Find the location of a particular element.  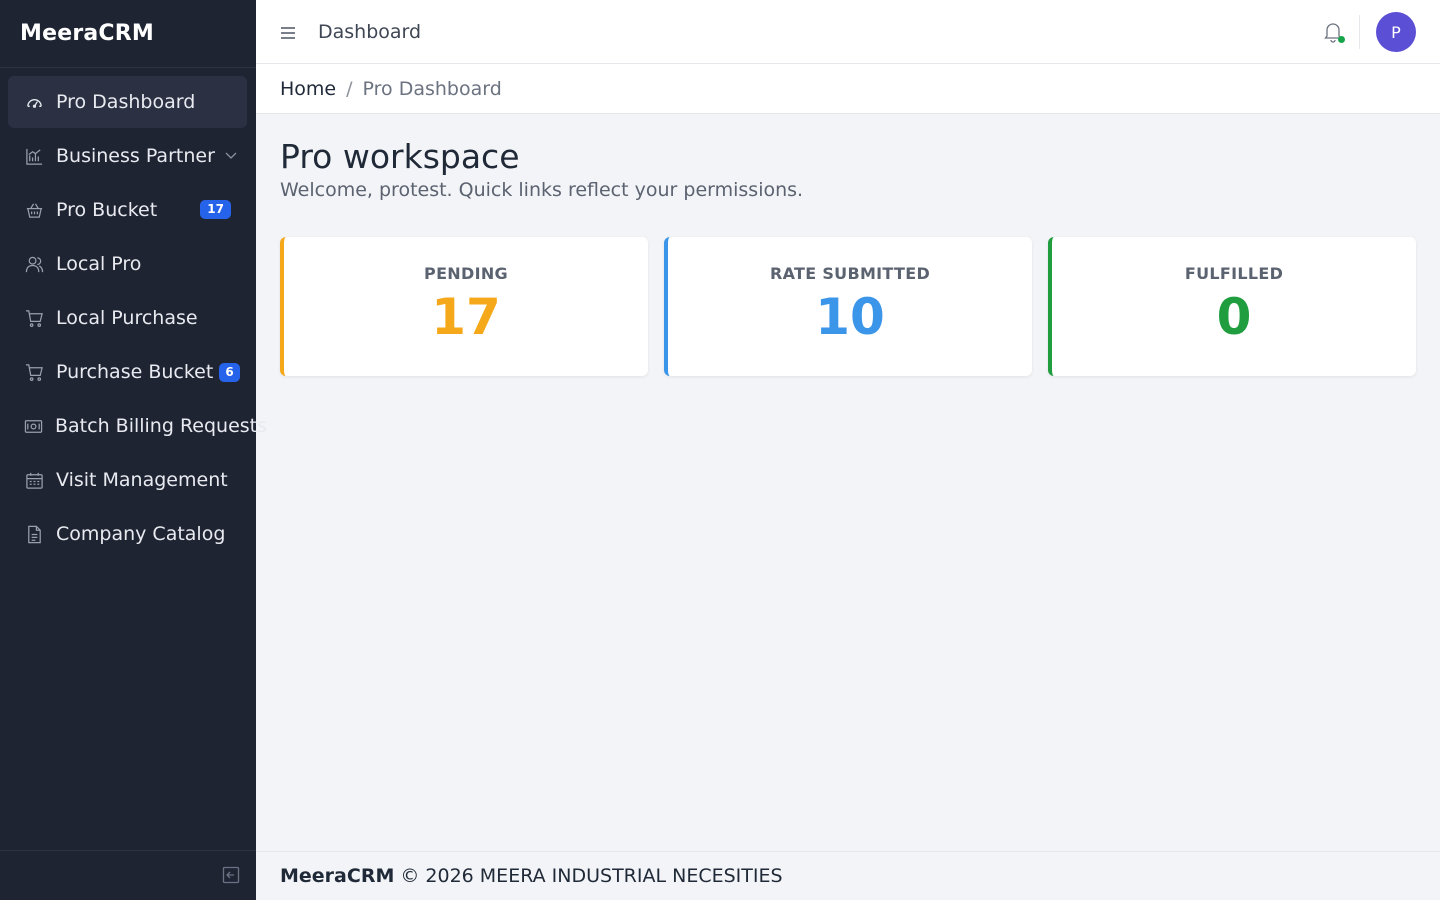

document-icon is located at coordinates (34, 534).